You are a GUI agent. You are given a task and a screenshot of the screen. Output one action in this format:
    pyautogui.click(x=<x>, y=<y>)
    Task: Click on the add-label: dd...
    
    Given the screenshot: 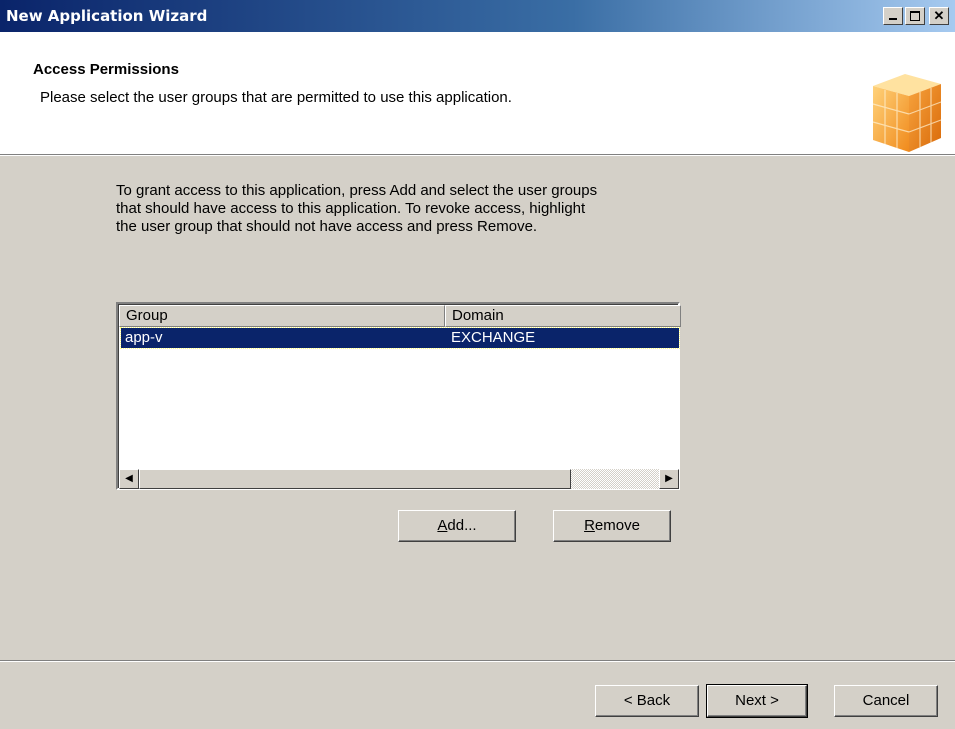 What is the action you would take?
    pyautogui.click(x=462, y=525)
    